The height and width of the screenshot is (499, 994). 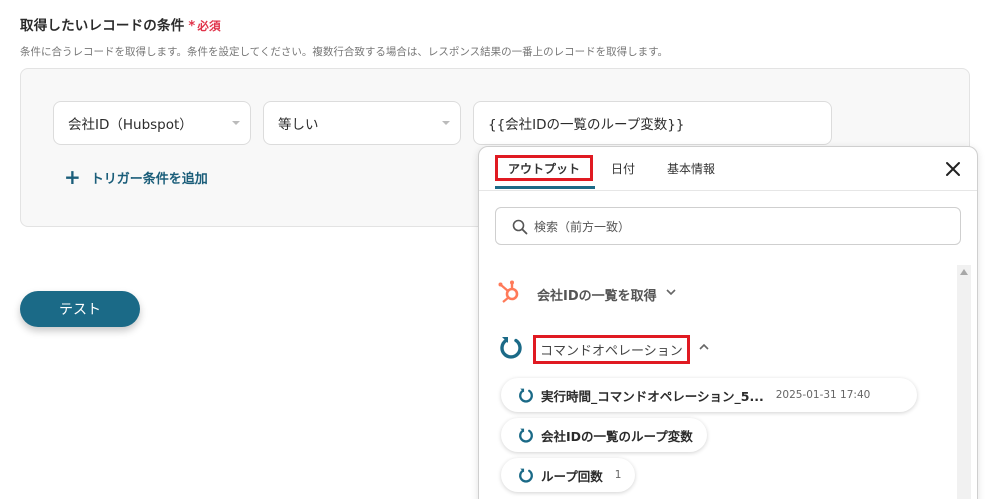 I want to click on output-item-label: ループ回数, so click(x=572, y=476).